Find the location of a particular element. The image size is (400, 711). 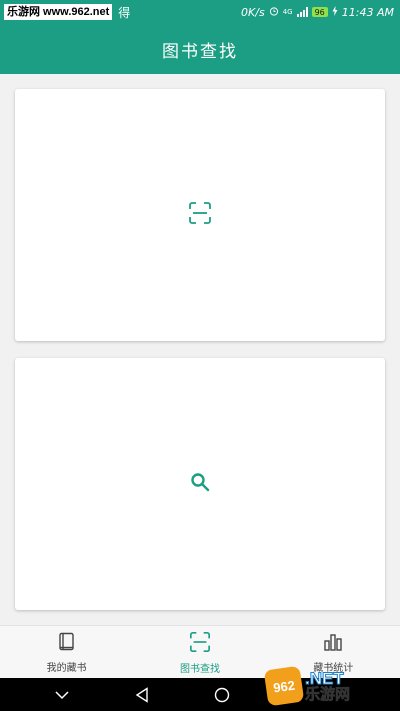

network-speed: 0K/s is located at coordinates (253, 12).